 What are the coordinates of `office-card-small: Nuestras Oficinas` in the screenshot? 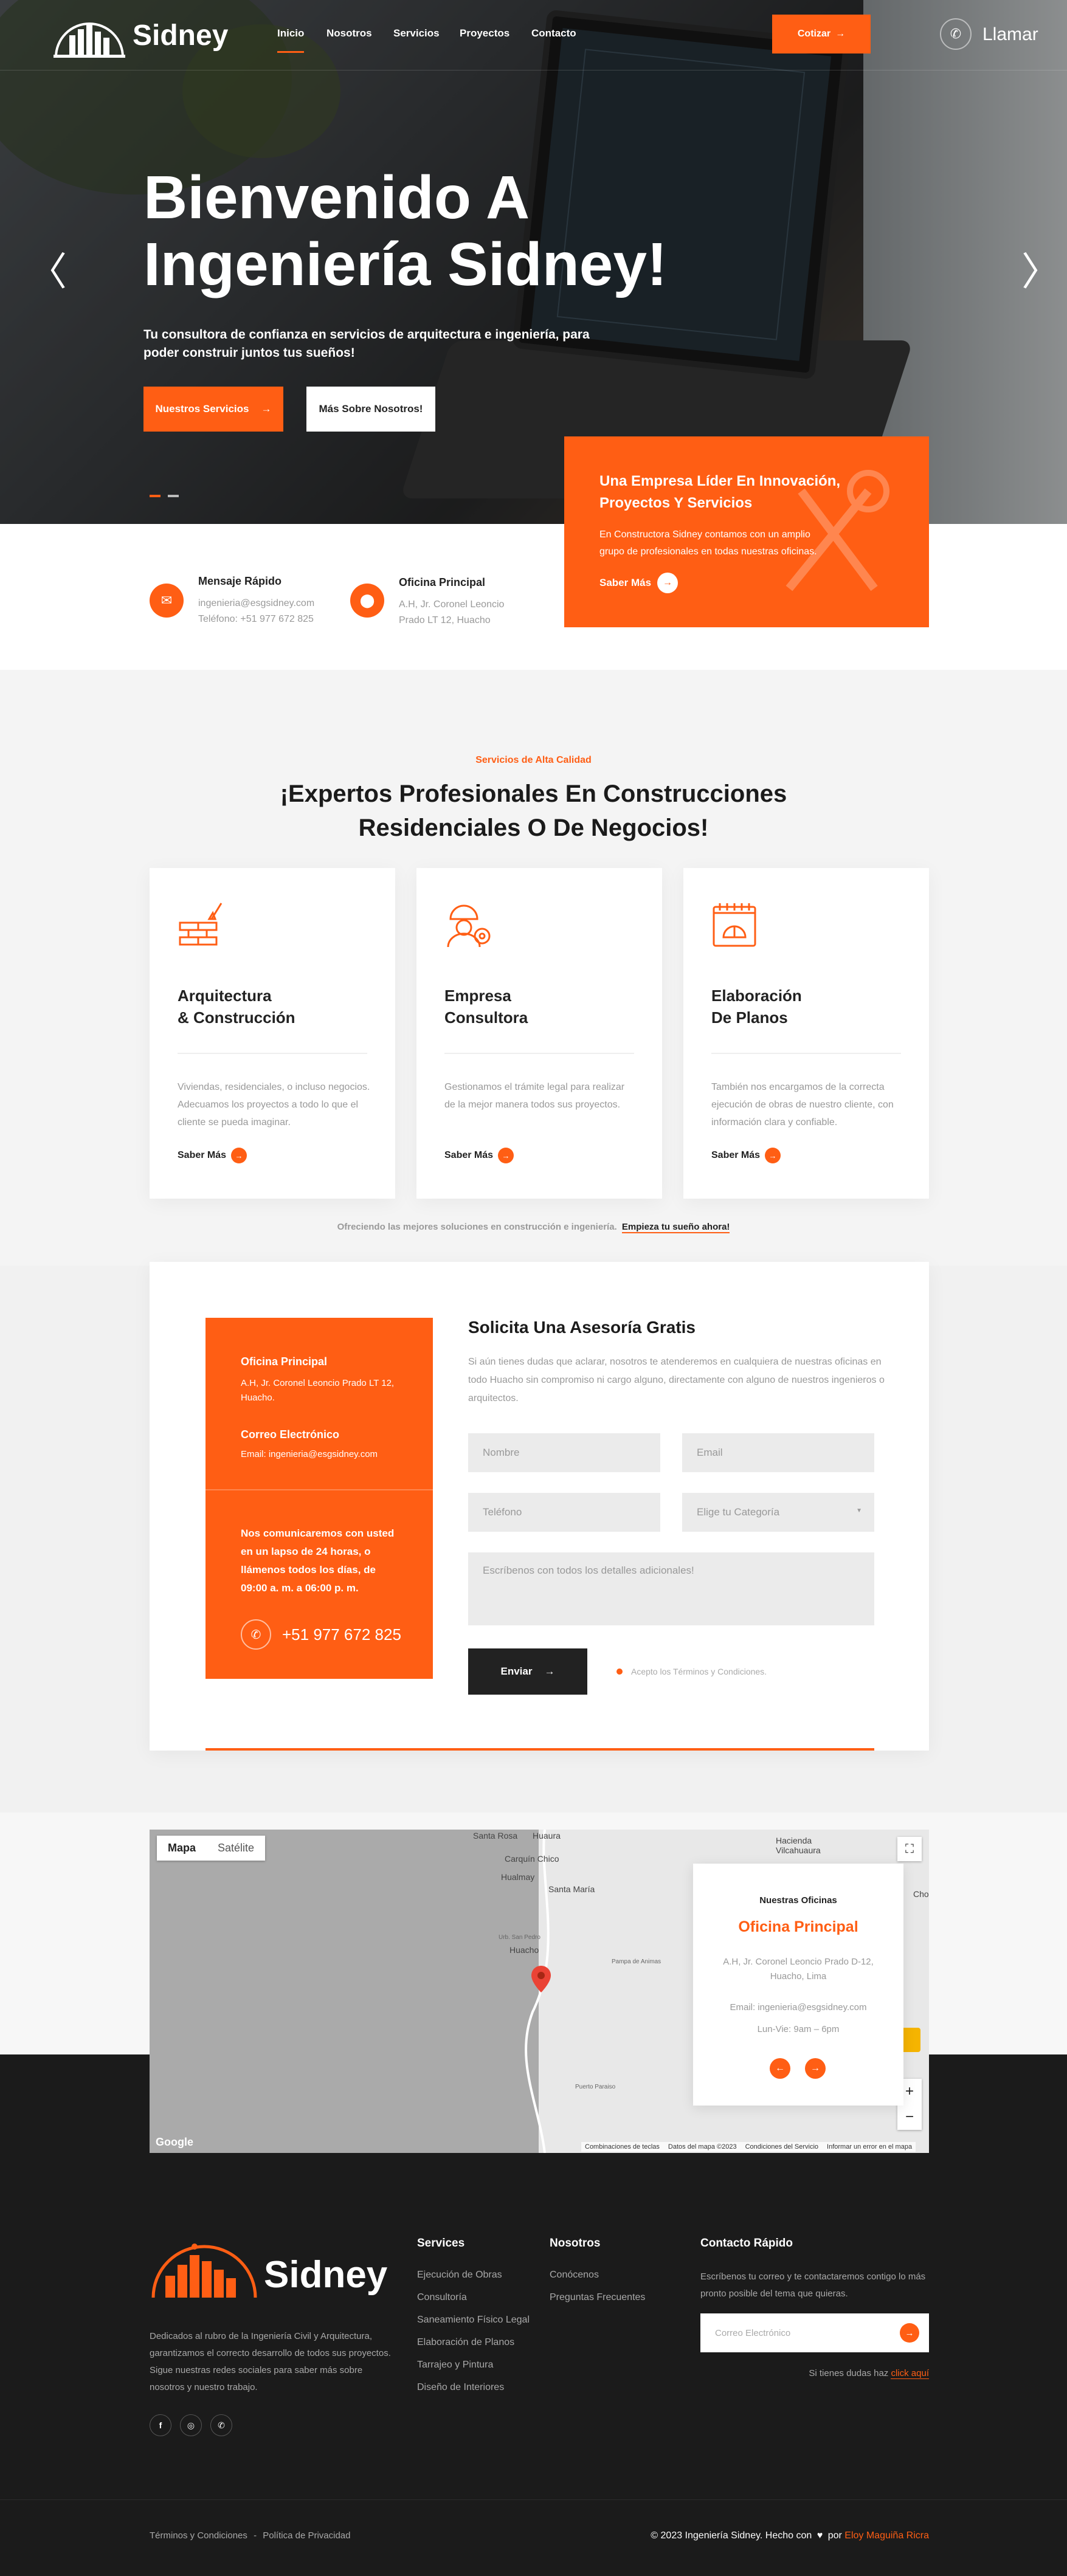 It's located at (798, 1900).